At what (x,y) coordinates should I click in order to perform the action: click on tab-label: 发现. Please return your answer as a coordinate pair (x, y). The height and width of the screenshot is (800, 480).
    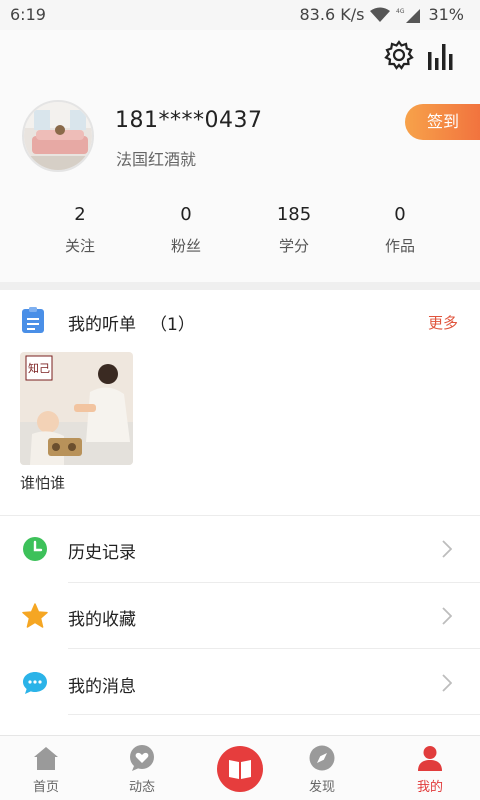
    Looking at the image, I should click on (321, 787).